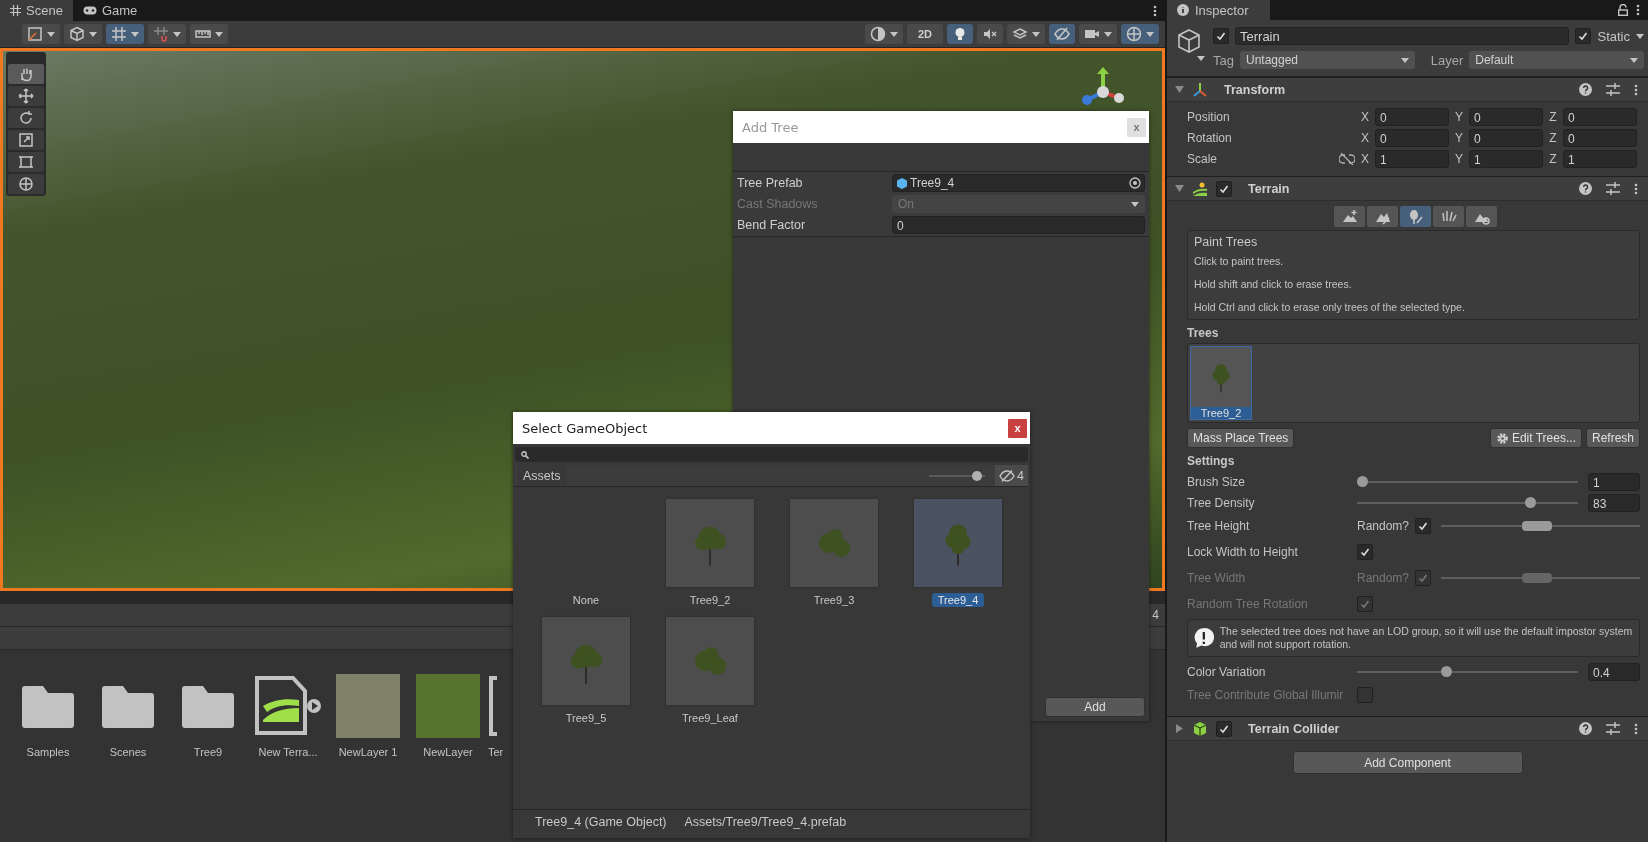 This screenshot has height=842, width=1648. What do you see at coordinates (1556, 60) in the screenshot?
I see `layer-dropdown: Default` at bounding box center [1556, 60].